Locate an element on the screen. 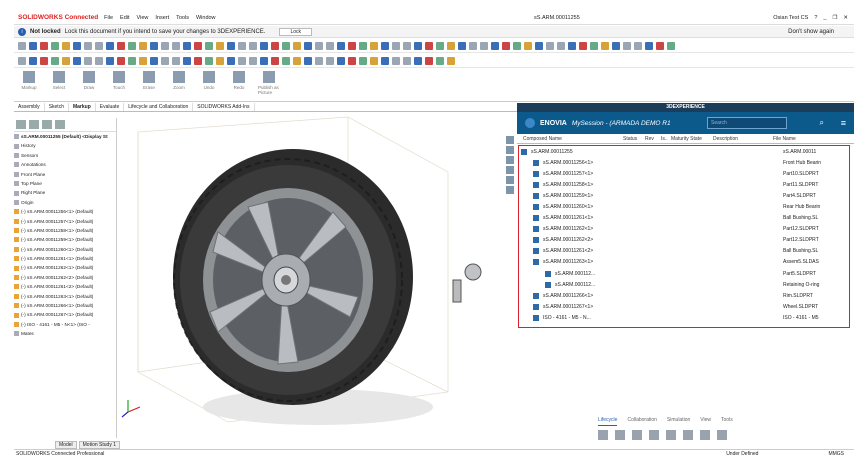  tree-item: Sensors is located at coordinates (65, 155).